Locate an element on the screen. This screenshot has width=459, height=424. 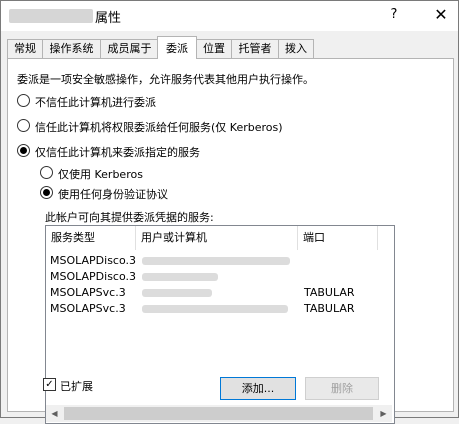
scroll-left-arrow-icon: ◀ is located at coordinates (54, 413).